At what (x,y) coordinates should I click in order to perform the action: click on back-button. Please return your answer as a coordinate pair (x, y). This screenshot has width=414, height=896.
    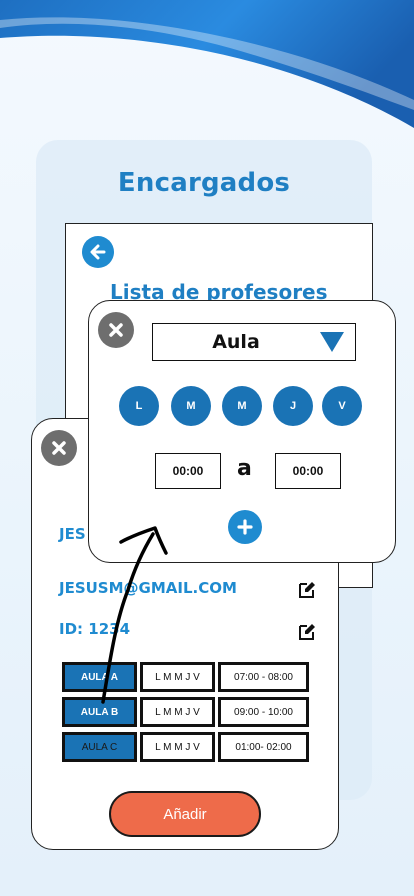
    Looking at the image, I should click on (98, 252).